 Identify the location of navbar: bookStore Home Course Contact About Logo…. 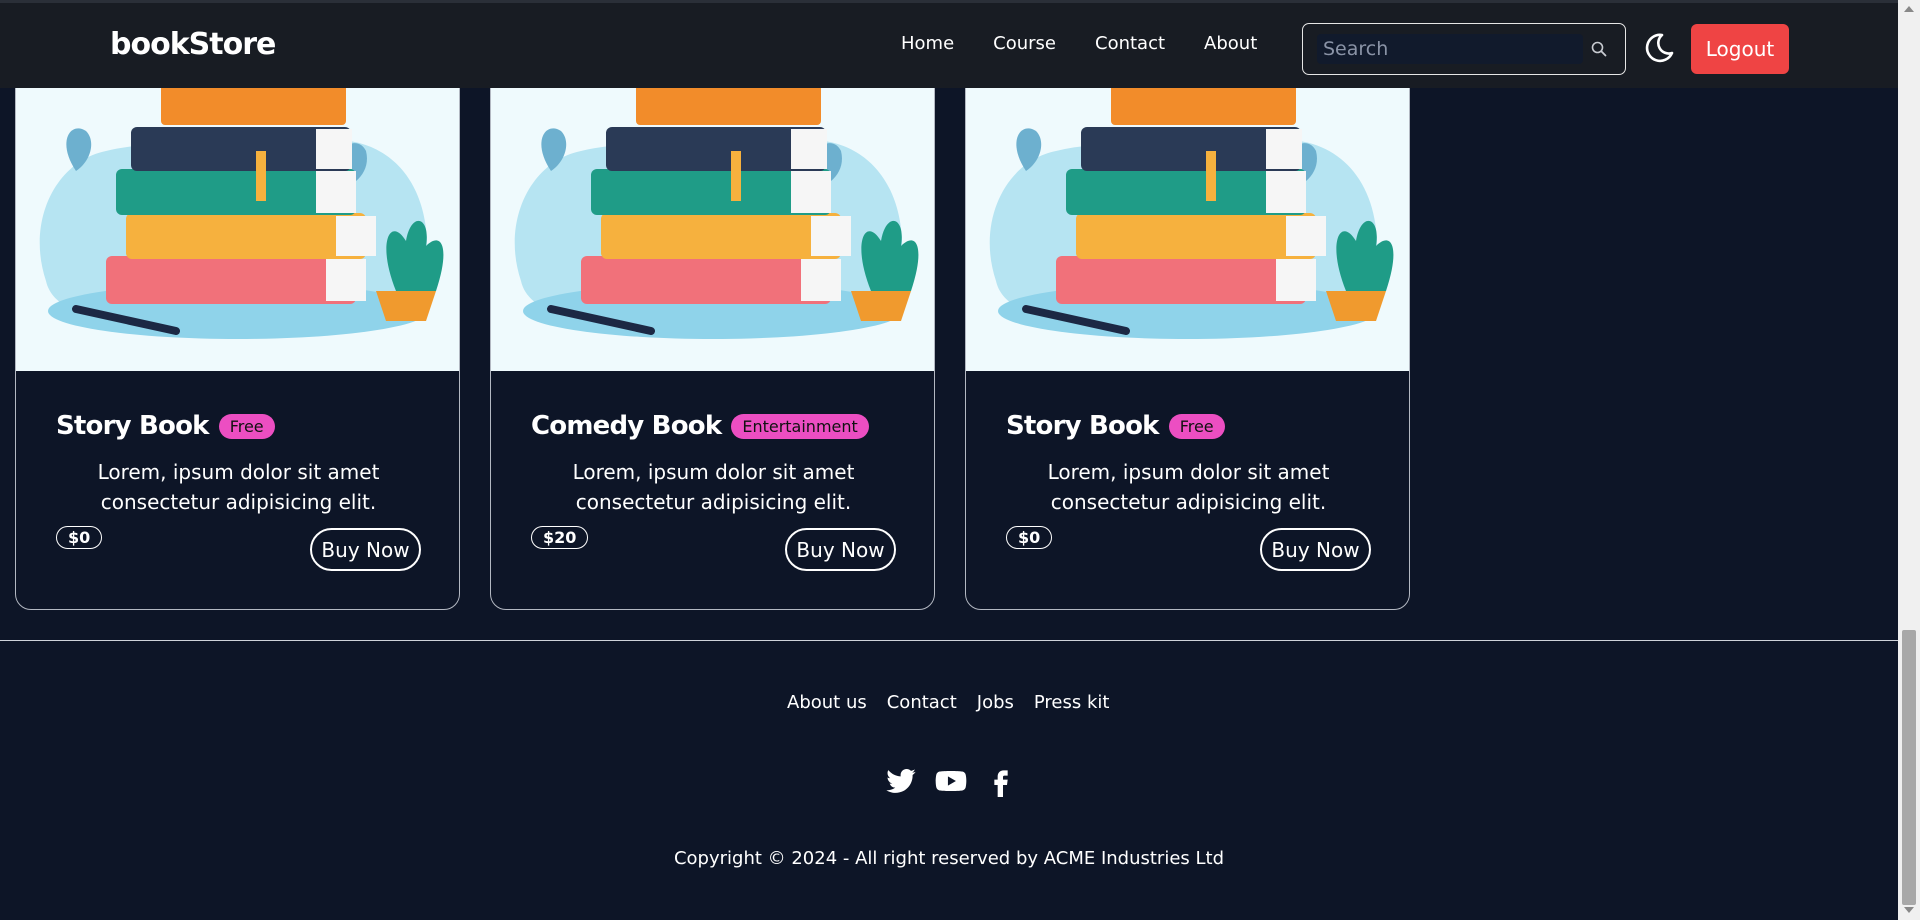
(949, 44).